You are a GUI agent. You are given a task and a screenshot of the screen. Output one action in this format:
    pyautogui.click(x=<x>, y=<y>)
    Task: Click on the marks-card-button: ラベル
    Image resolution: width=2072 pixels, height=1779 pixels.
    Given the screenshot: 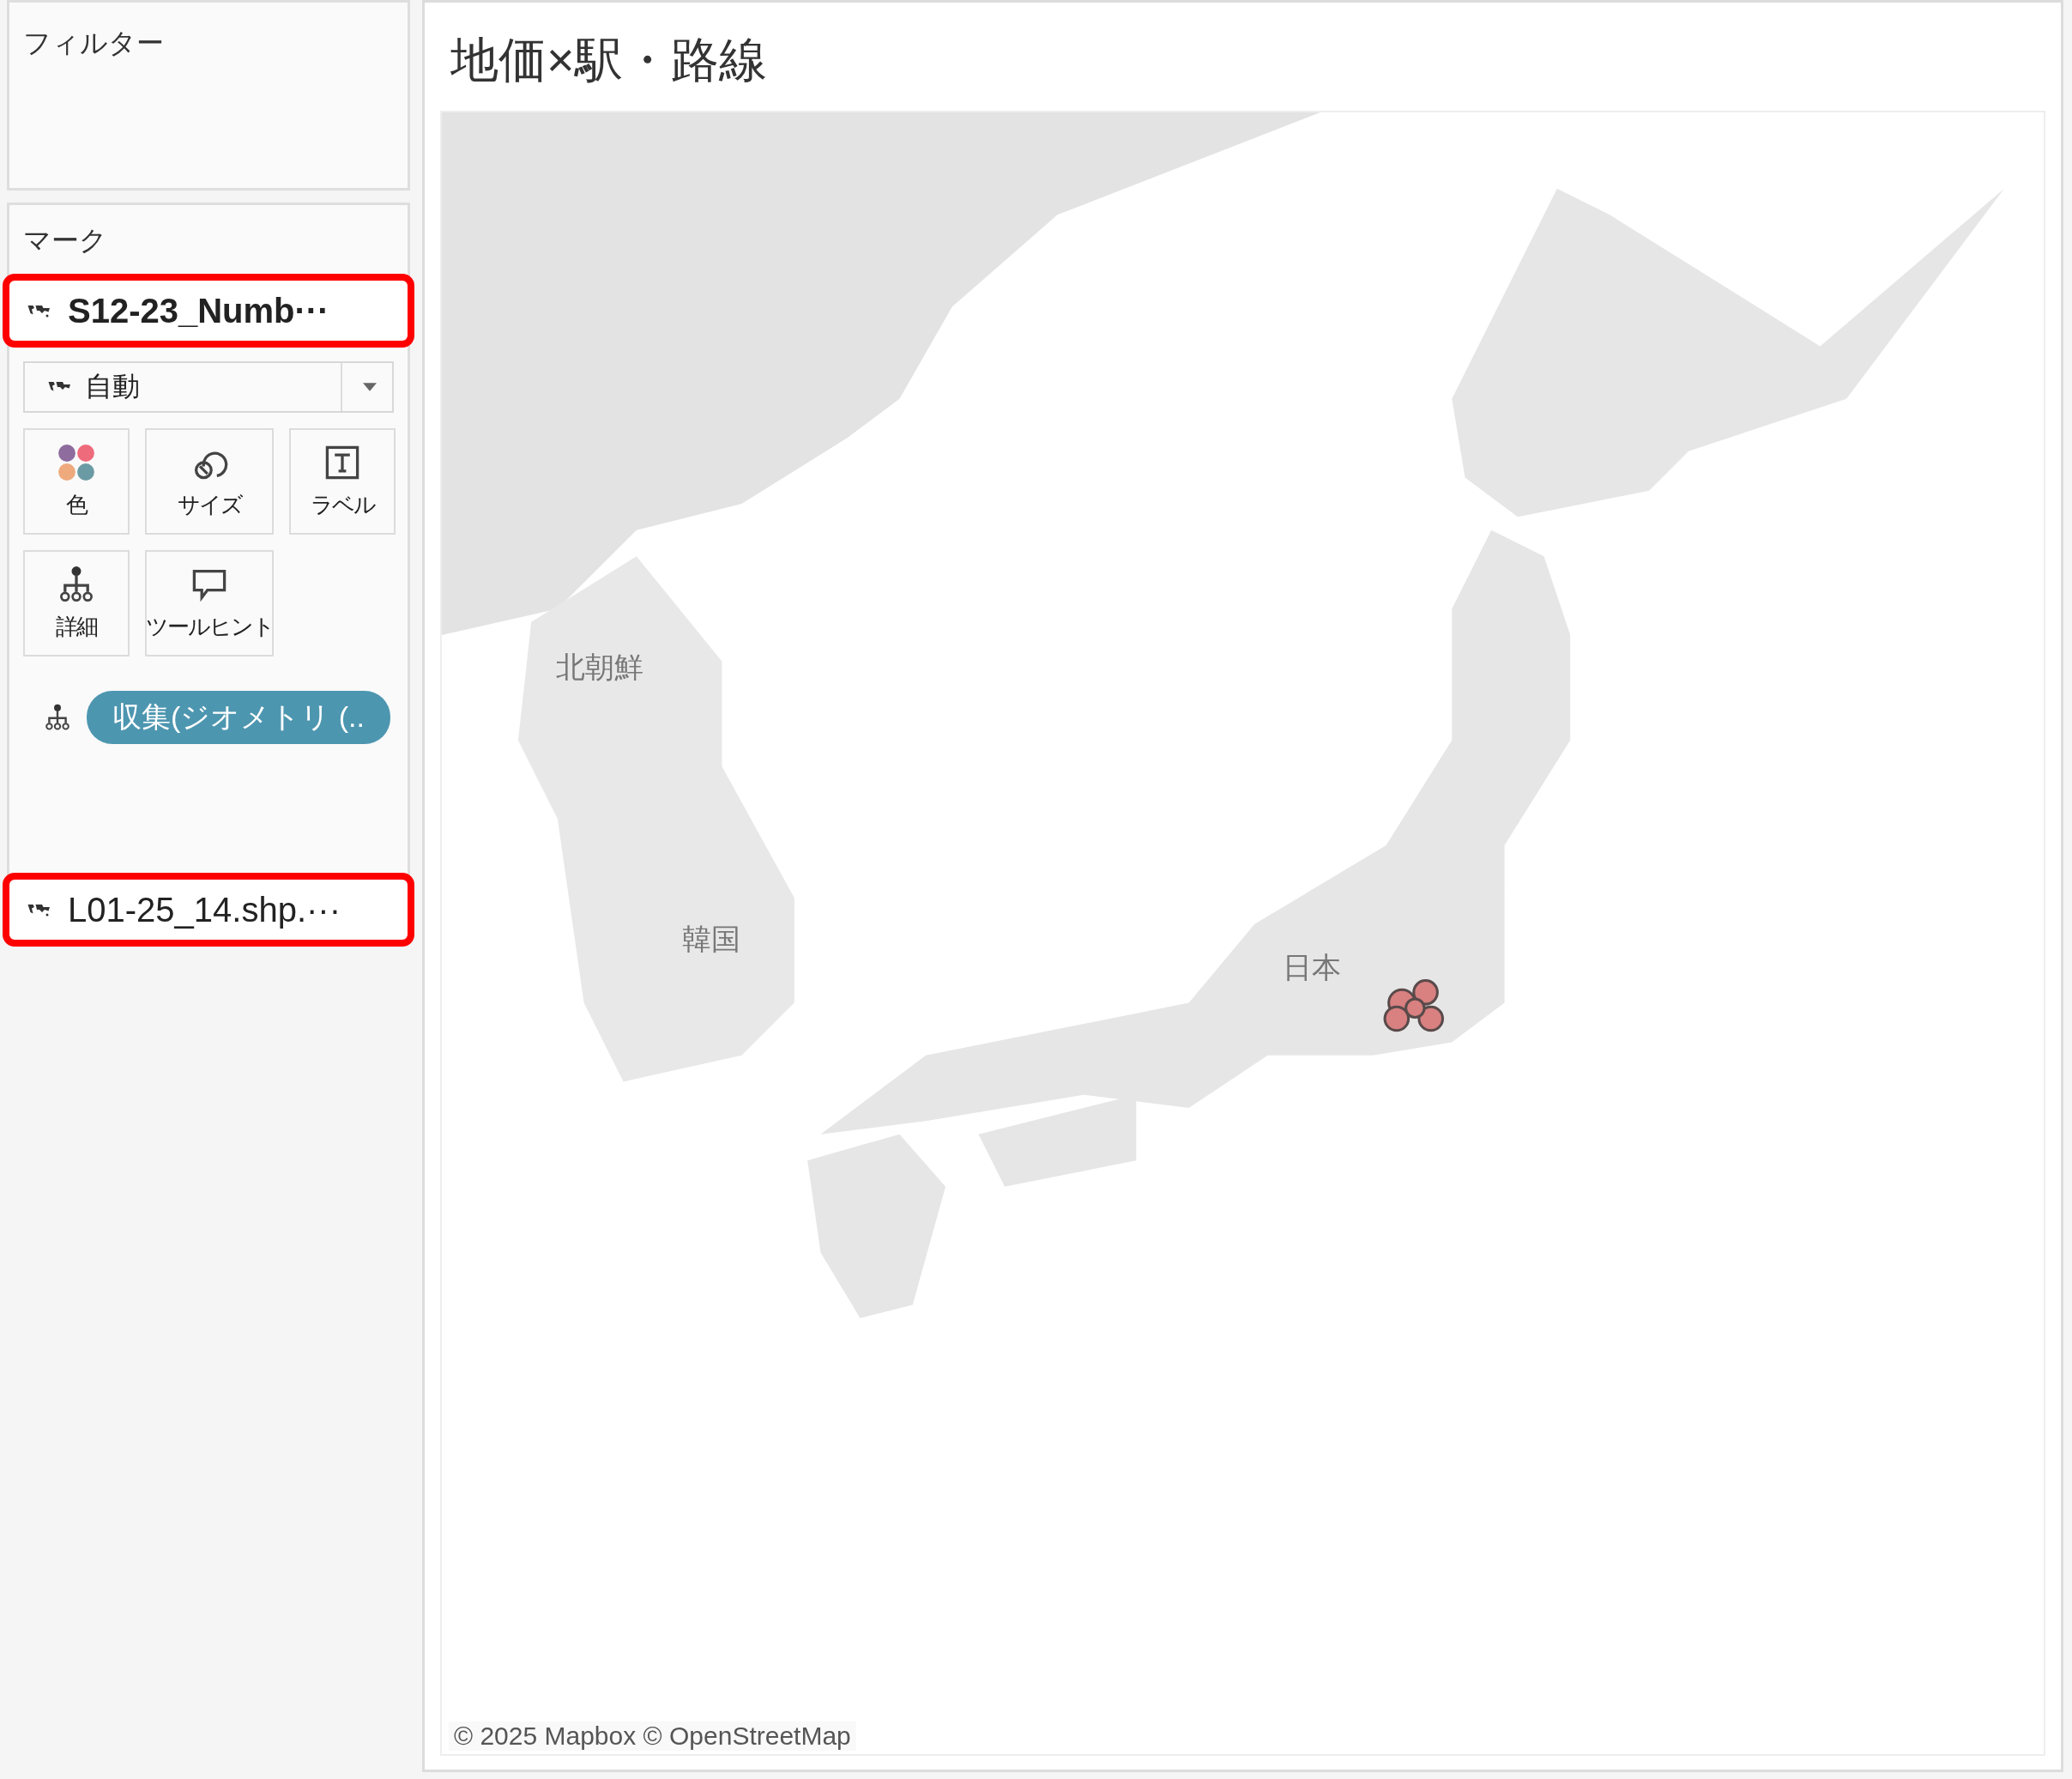 What is the action you would take?
    pyautogui.click(x=342, y=481)
    